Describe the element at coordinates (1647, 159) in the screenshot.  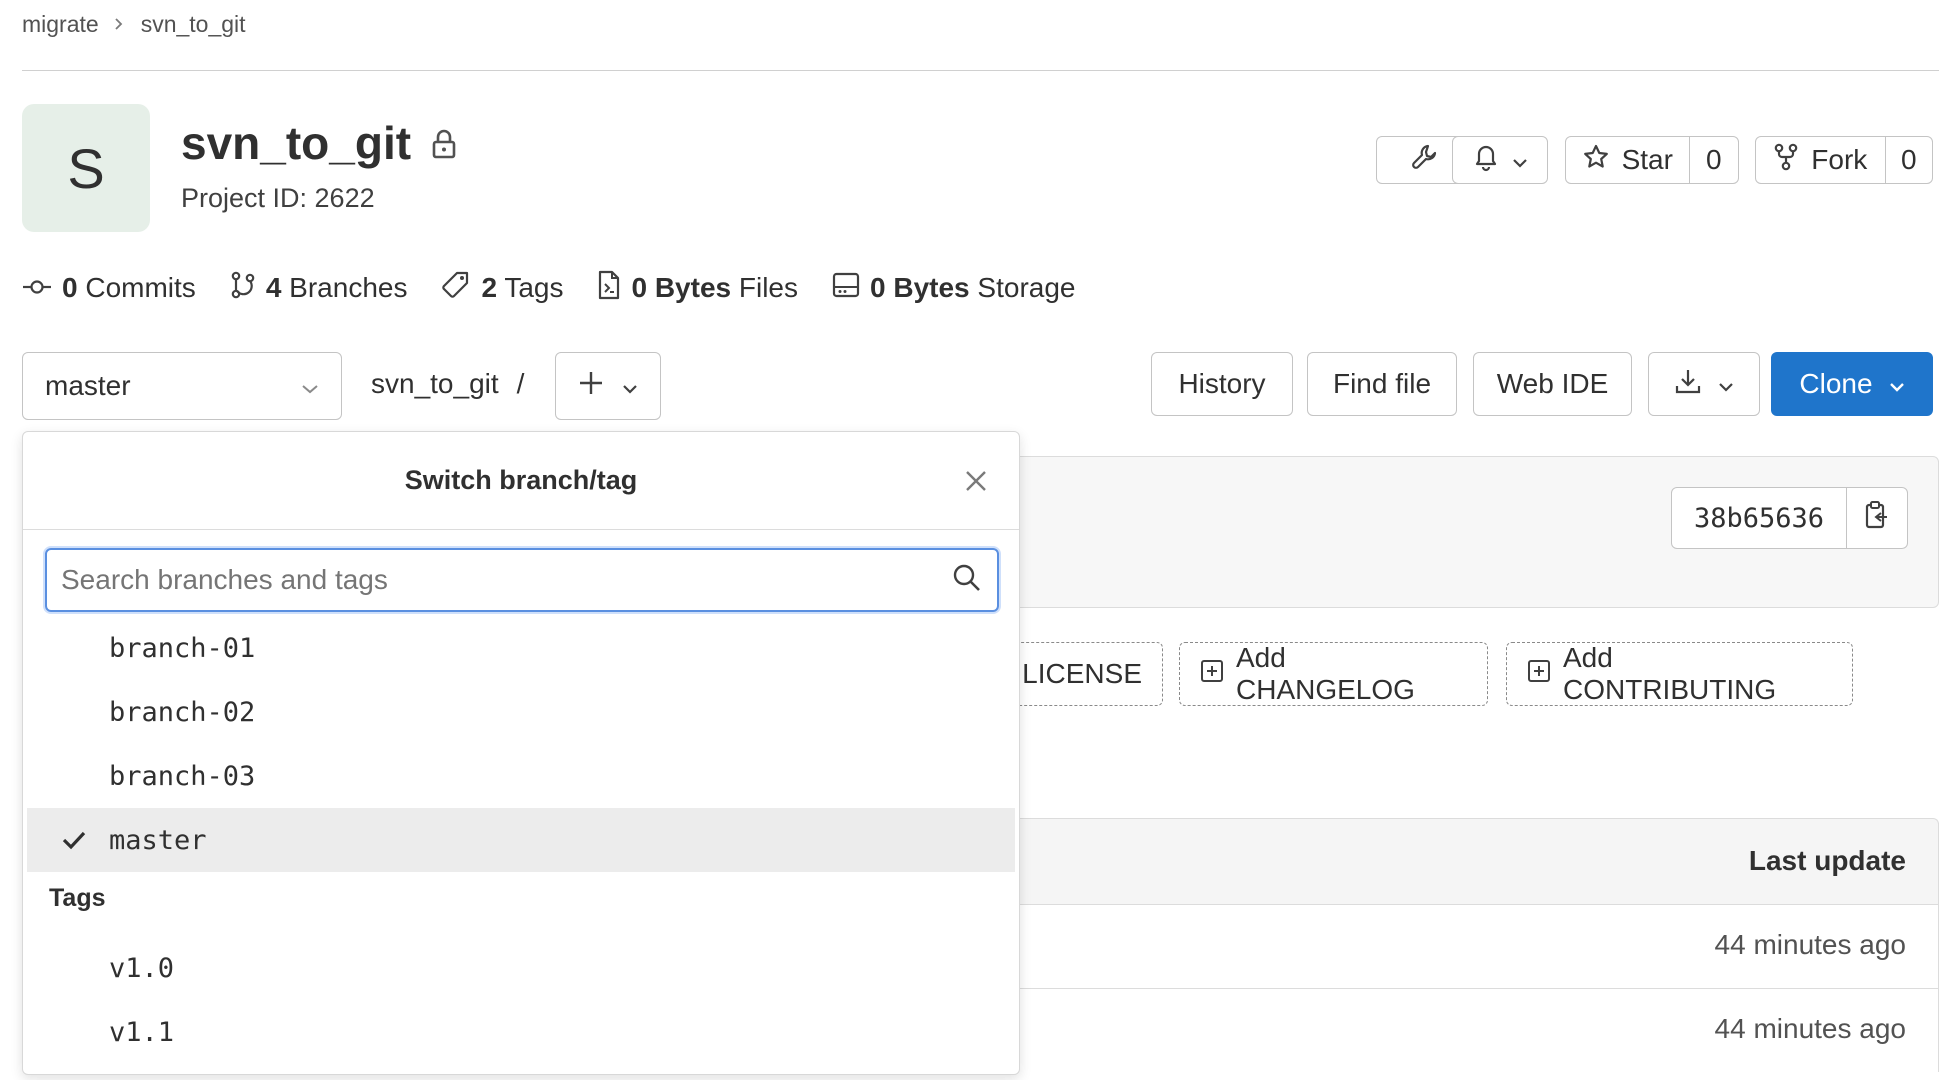
I see `star-label: Star` at that location.